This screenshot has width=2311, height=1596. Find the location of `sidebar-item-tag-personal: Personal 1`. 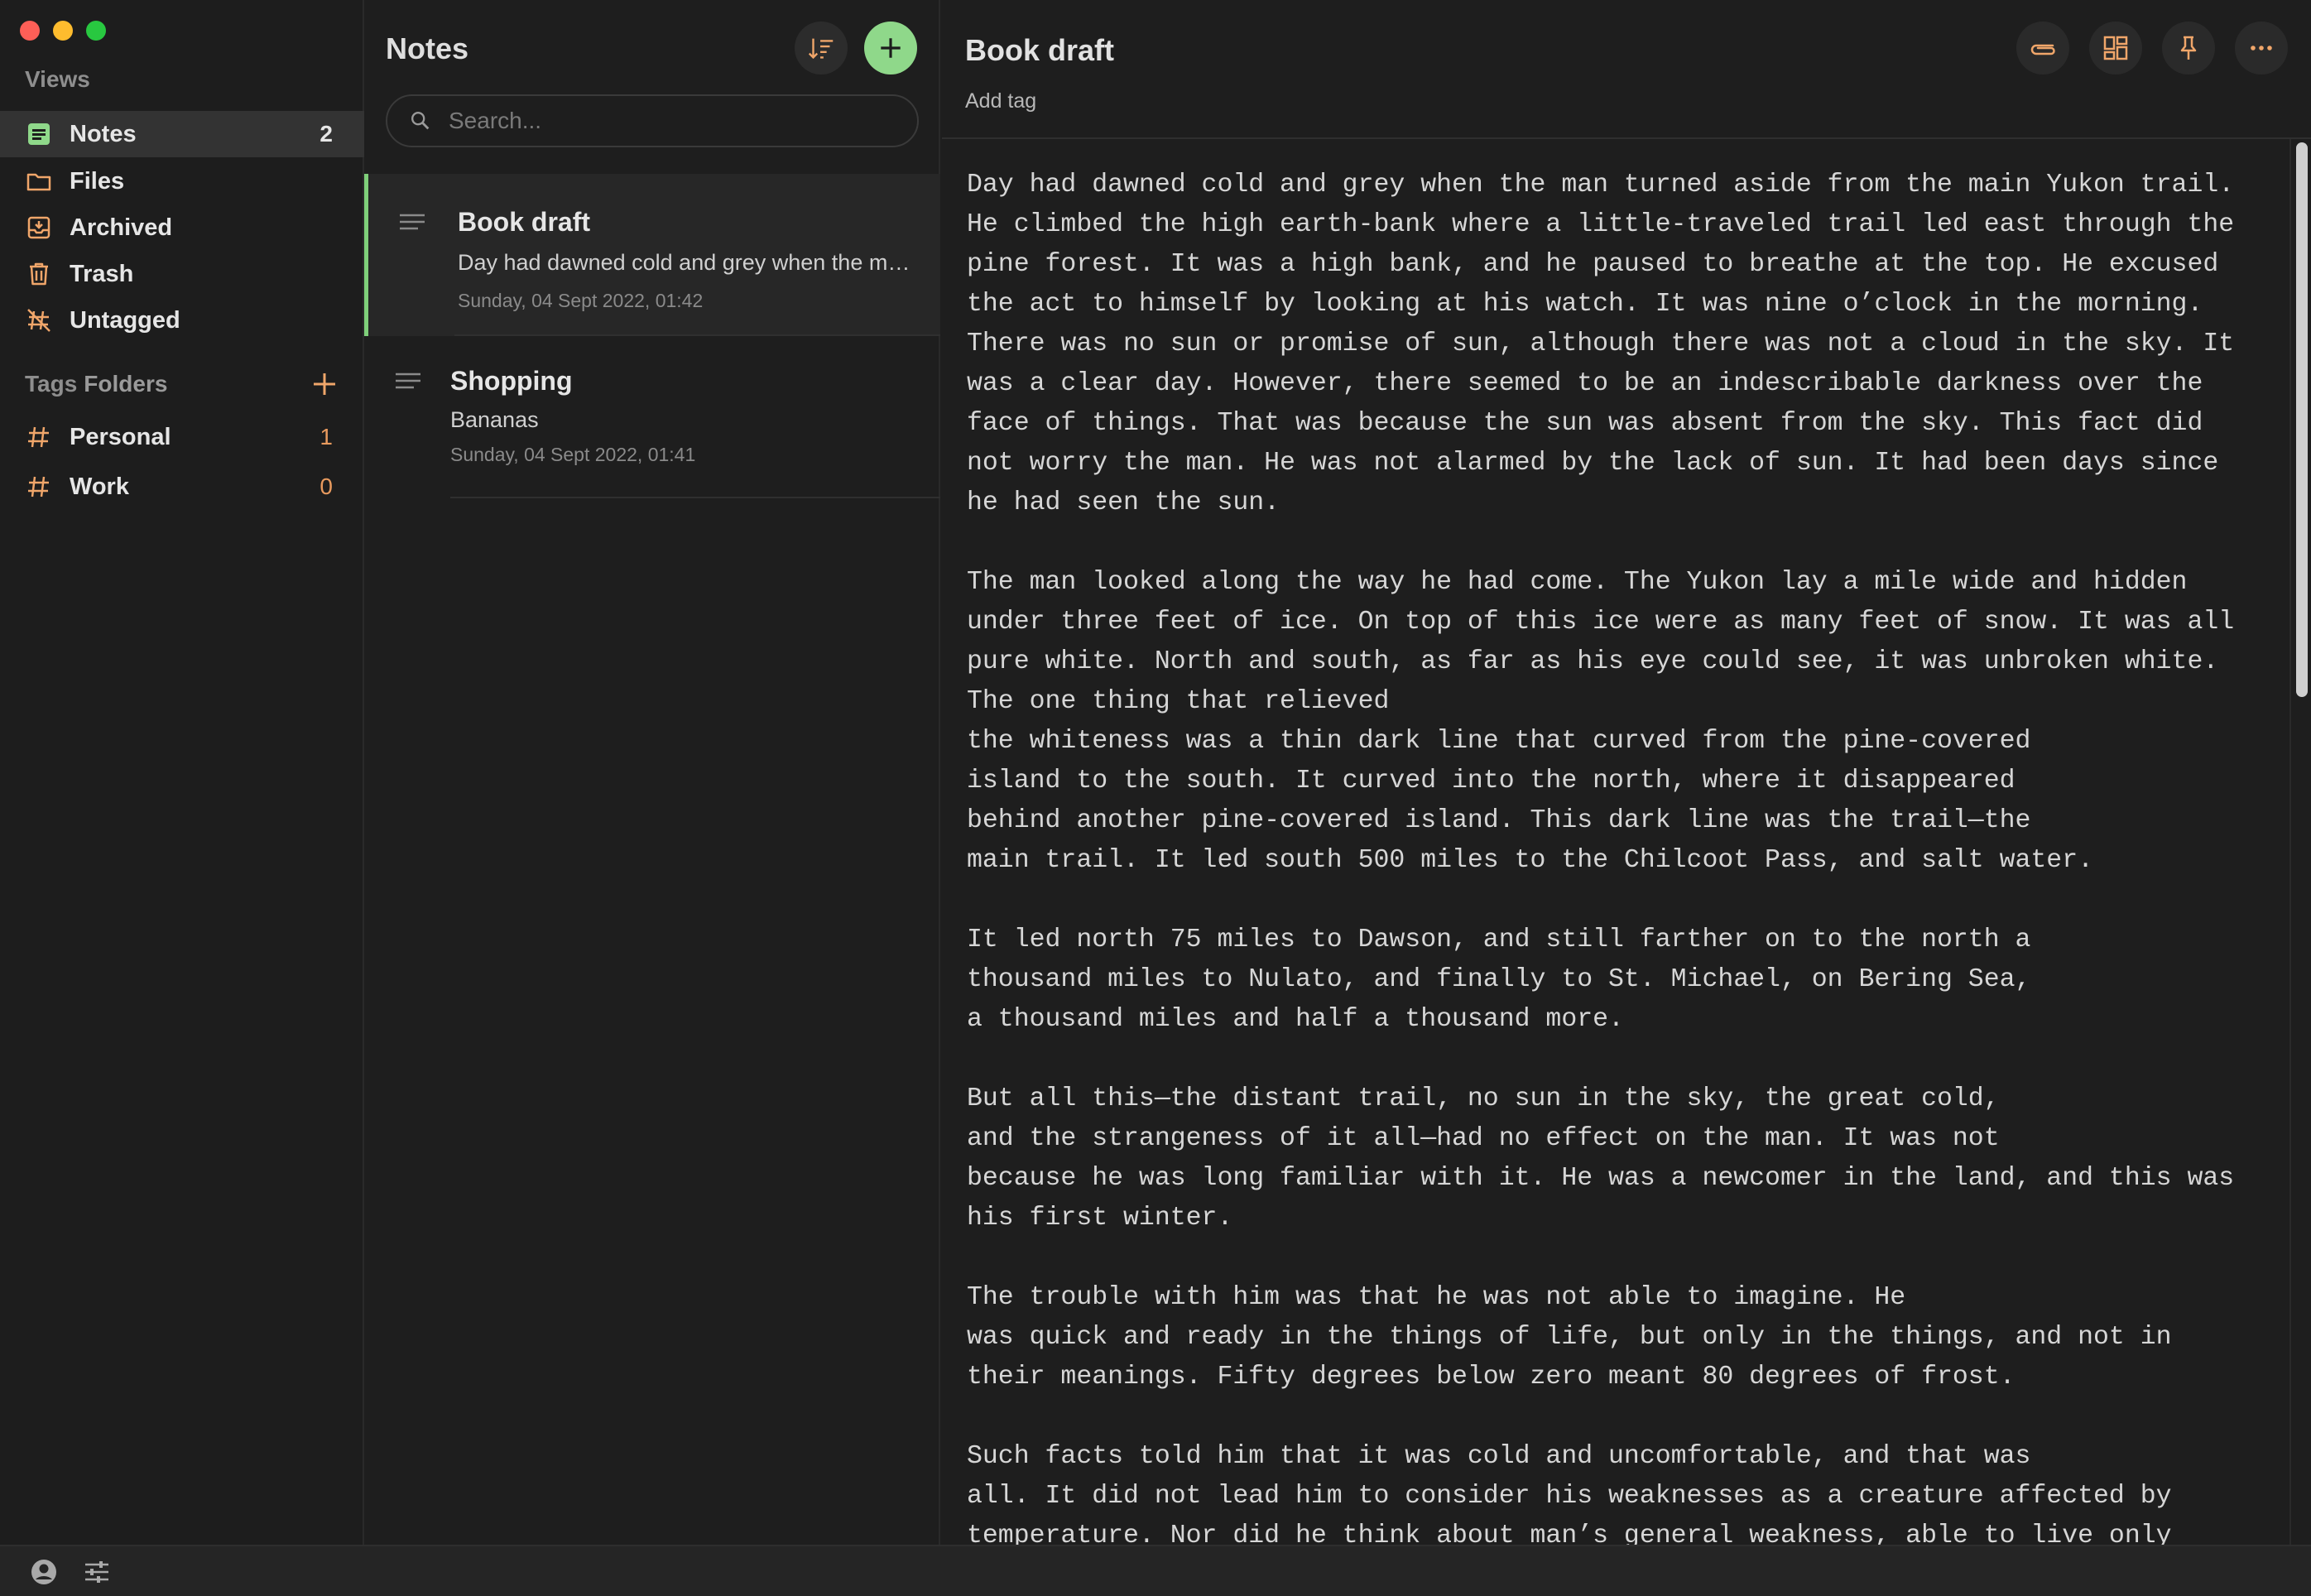

sidebar-item-tag-personal: Personal 1 is located at coordinates (182, 437).